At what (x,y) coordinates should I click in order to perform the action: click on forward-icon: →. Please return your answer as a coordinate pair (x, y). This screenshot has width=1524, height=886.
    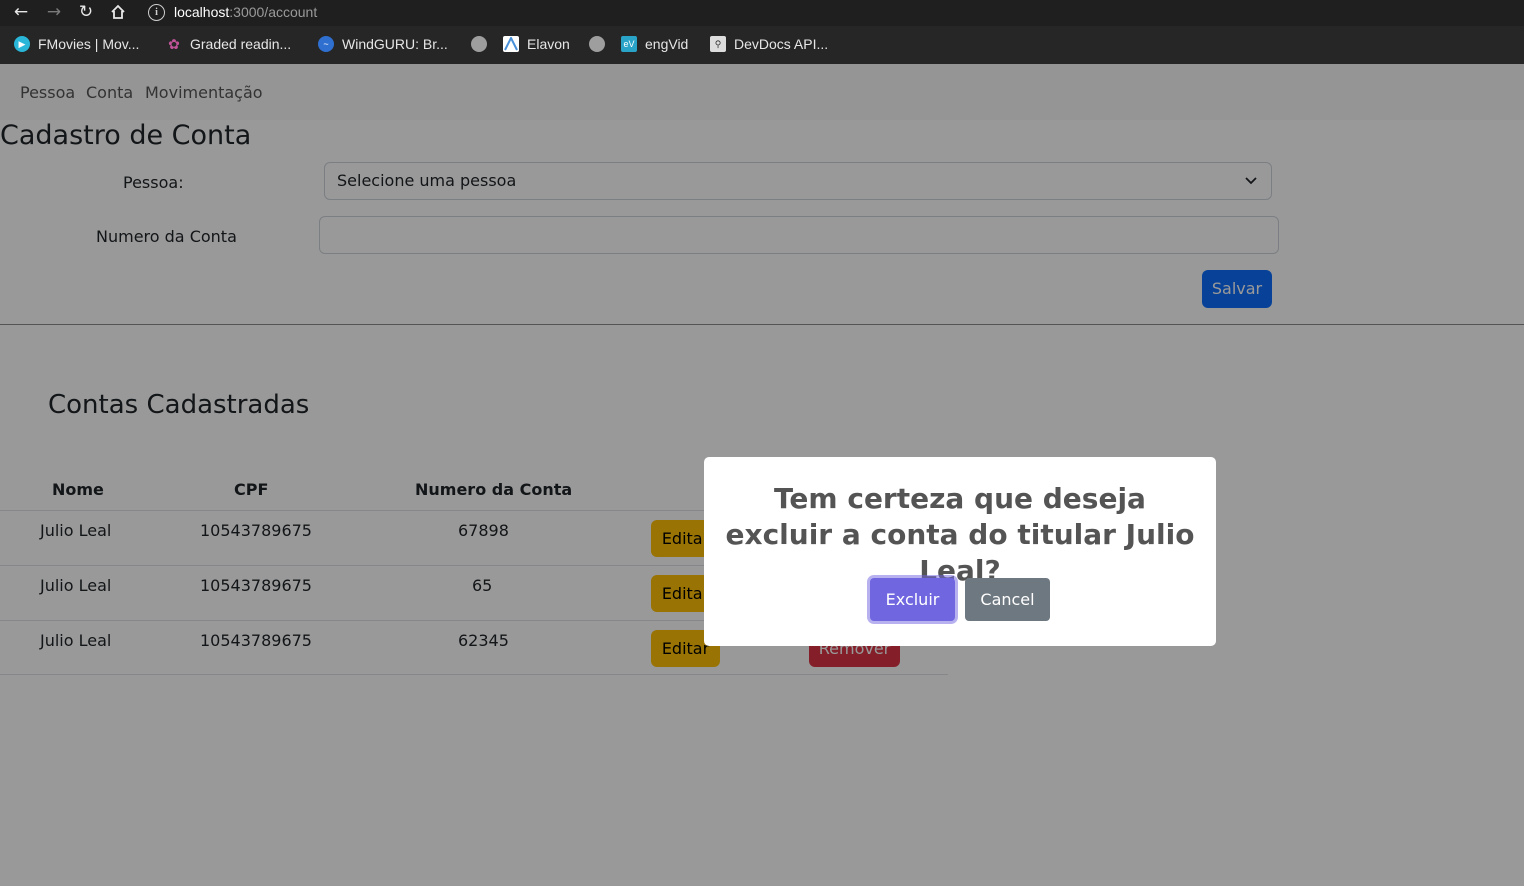
    Looking at the image, I should click on (54, 12).